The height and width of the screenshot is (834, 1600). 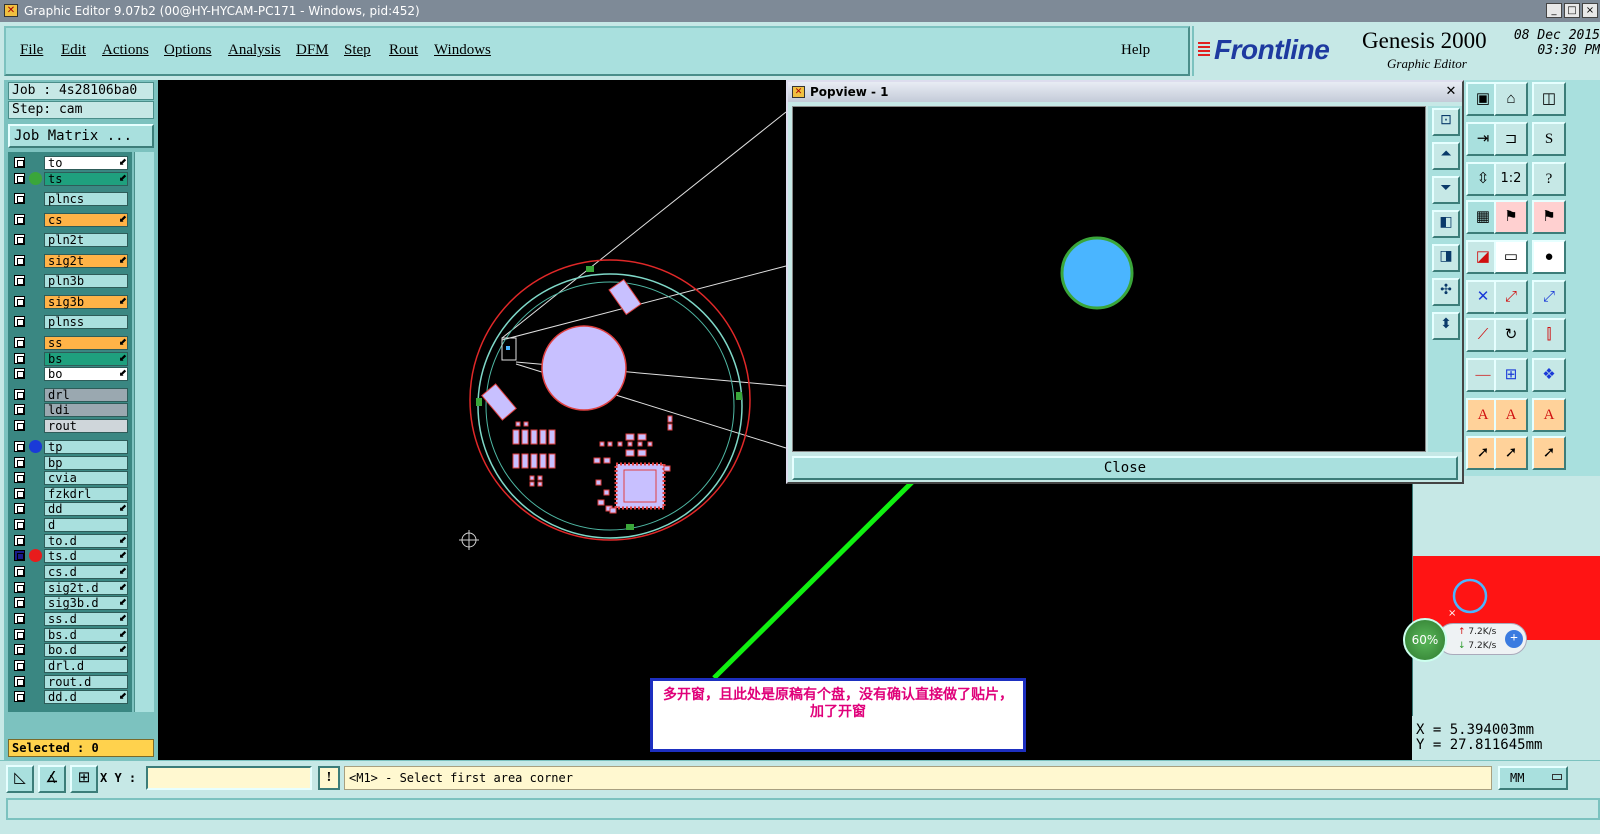 I want to click on layer-name: bs, so click(x=86, y=359).